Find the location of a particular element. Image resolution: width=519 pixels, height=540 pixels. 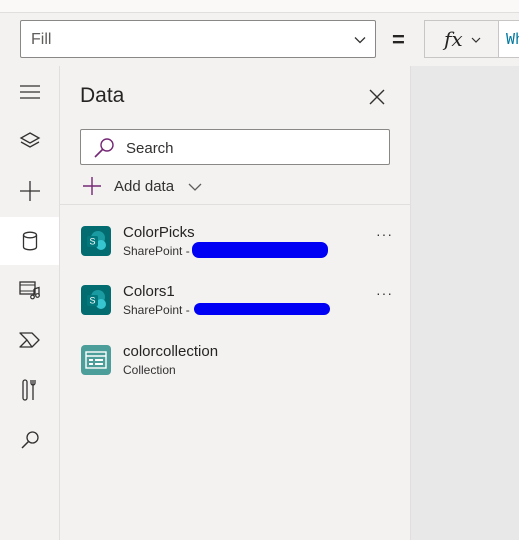

search-placeholder: Search is located at coordinates (150, 148).